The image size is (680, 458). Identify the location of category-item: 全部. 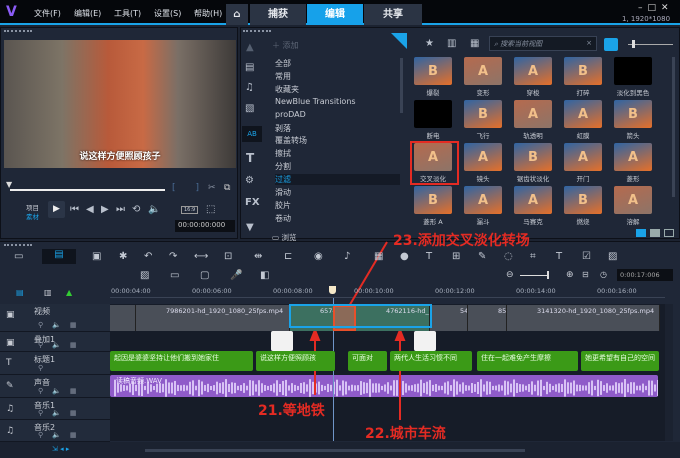
(283, 63).